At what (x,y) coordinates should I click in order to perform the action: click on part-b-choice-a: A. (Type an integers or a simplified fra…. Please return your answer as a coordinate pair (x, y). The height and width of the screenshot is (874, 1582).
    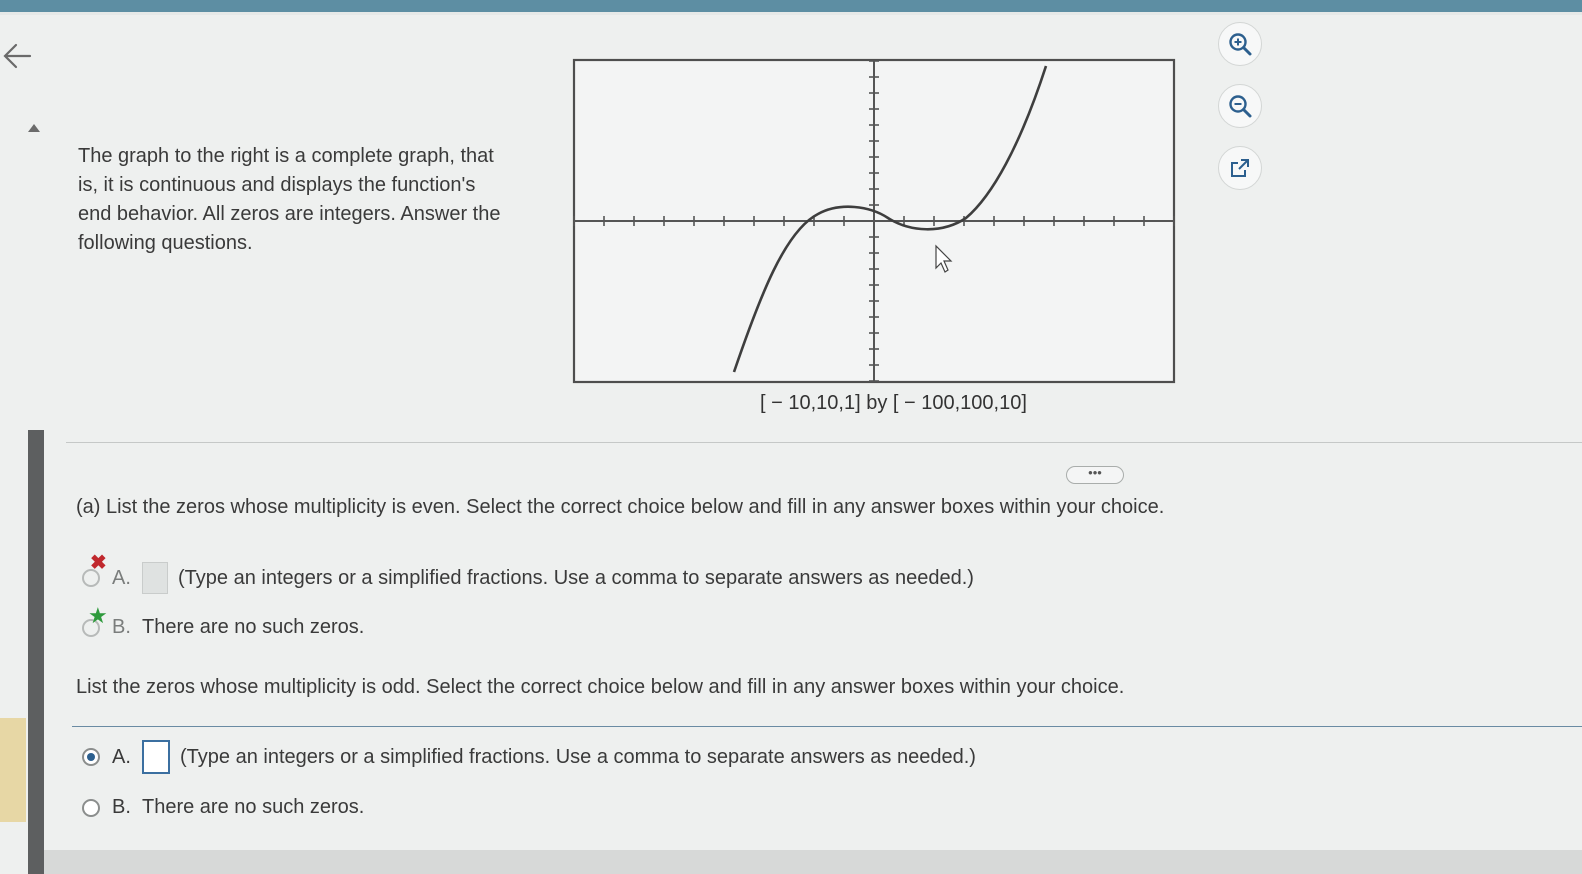
    Looking at the image, I should click on (529, 757).